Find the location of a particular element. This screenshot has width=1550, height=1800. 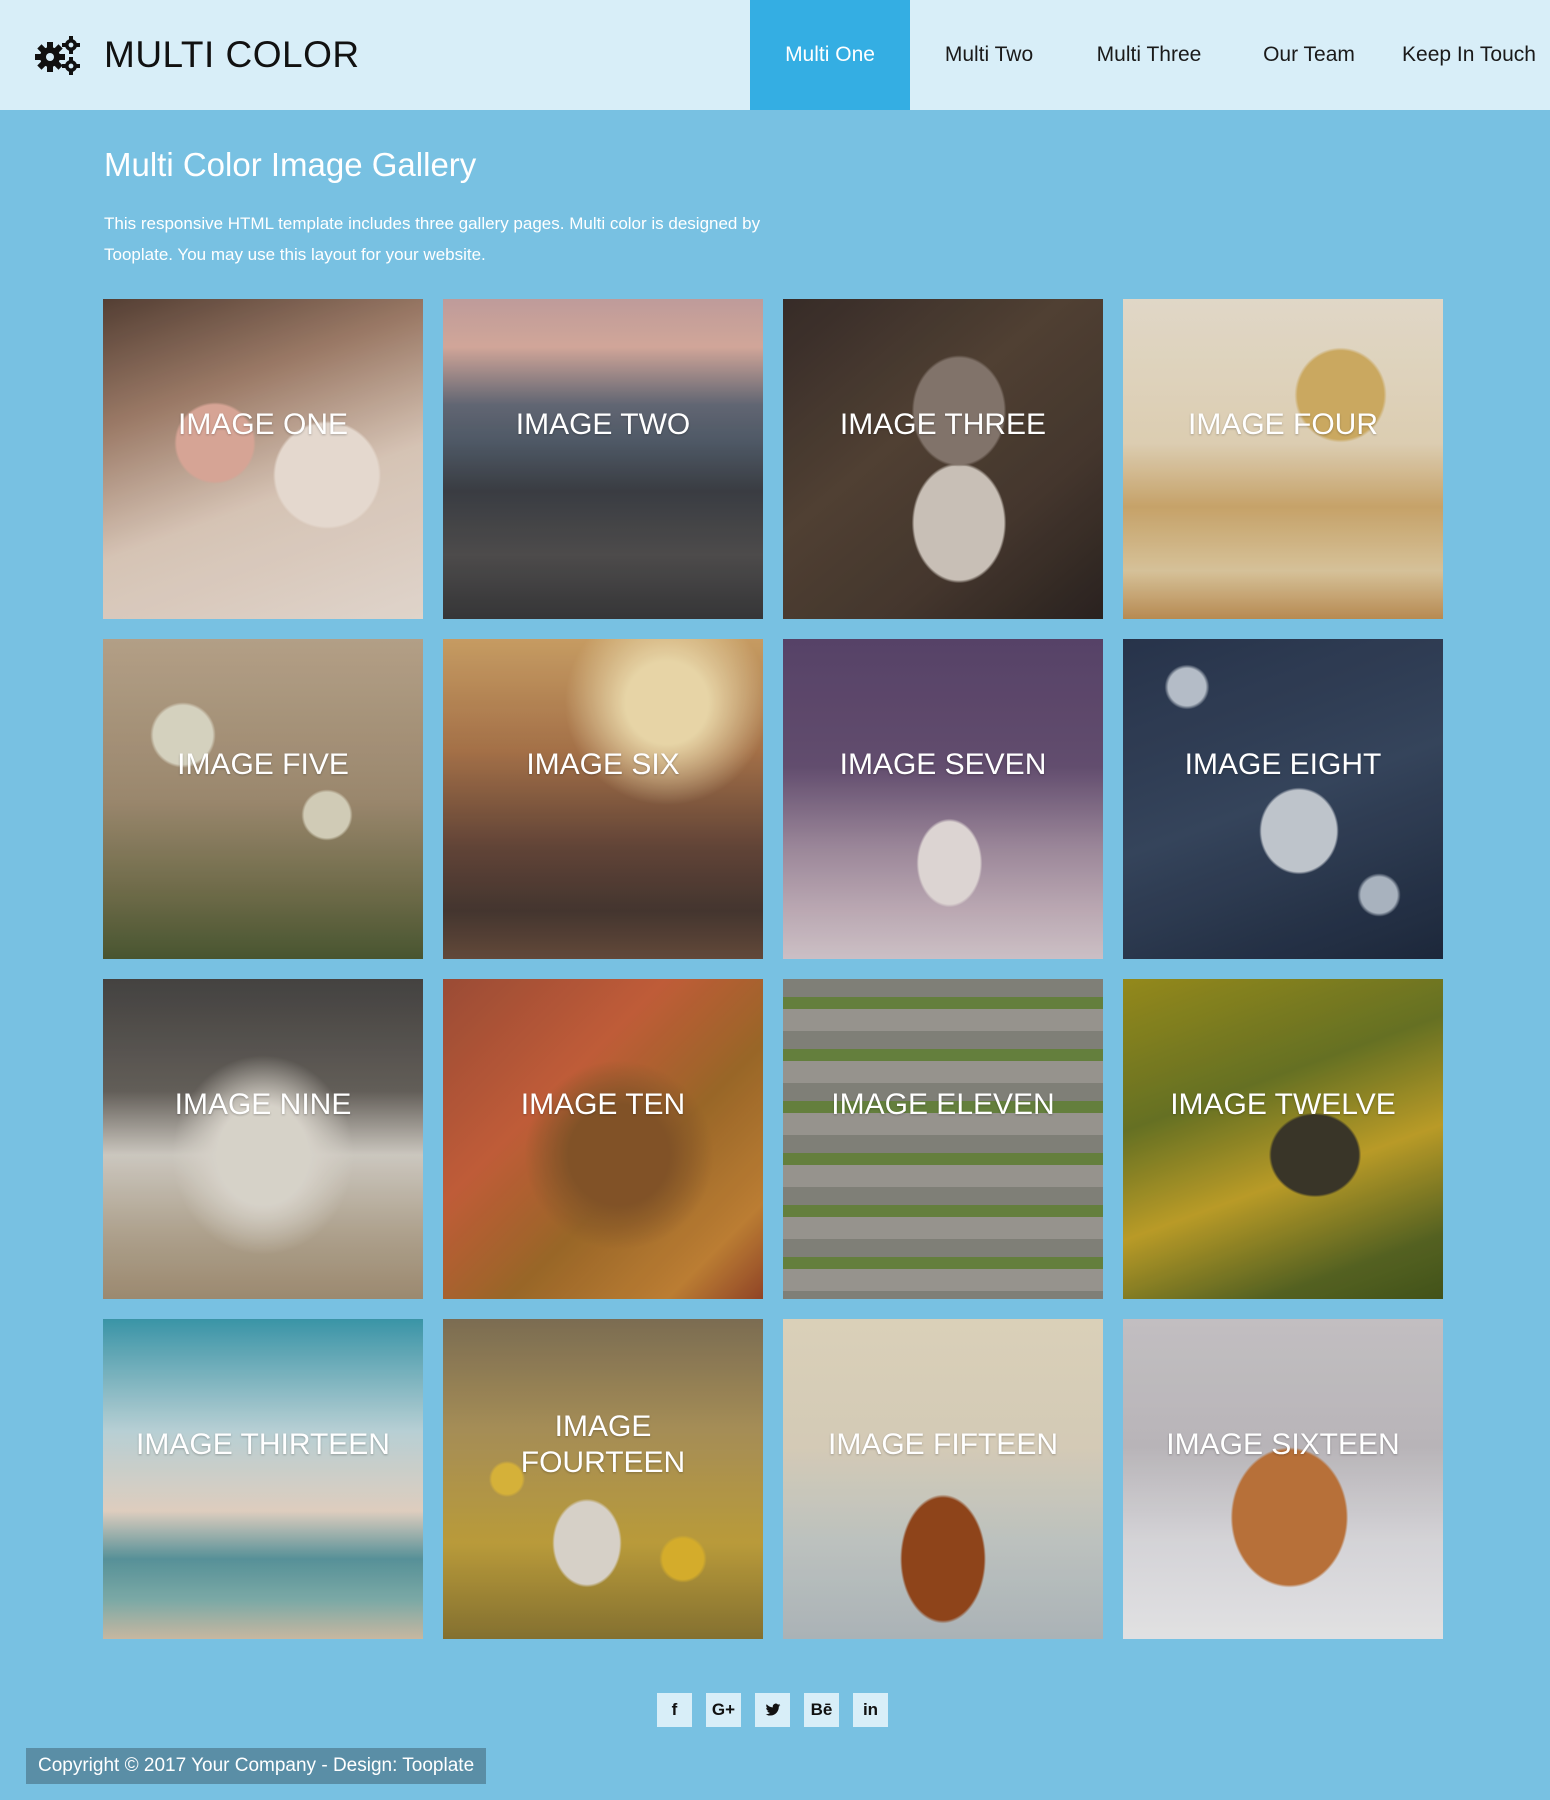

gallery-tile: IMAGE ELEVEN is located at coordinates (943, 1139).